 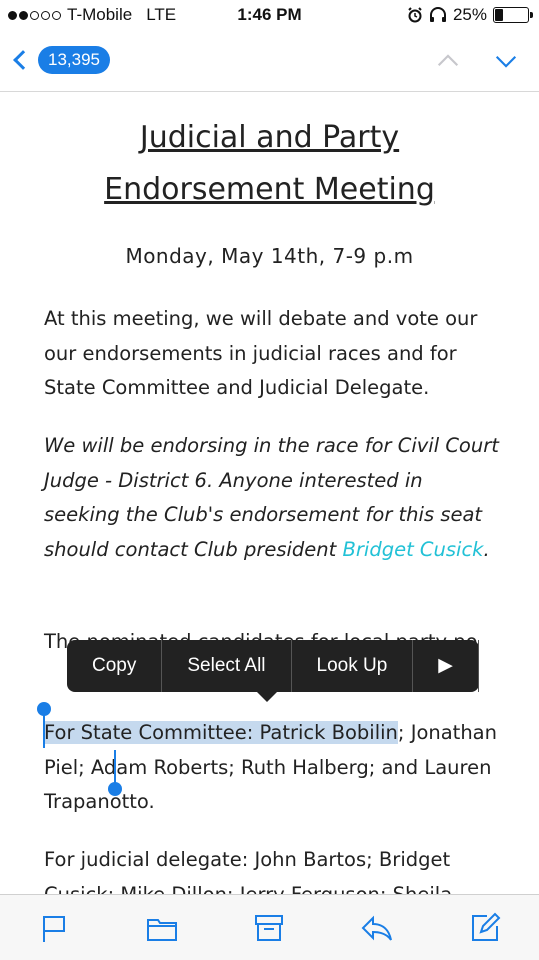 I want to click on selection-start-handle, so click(x=44, y=725).